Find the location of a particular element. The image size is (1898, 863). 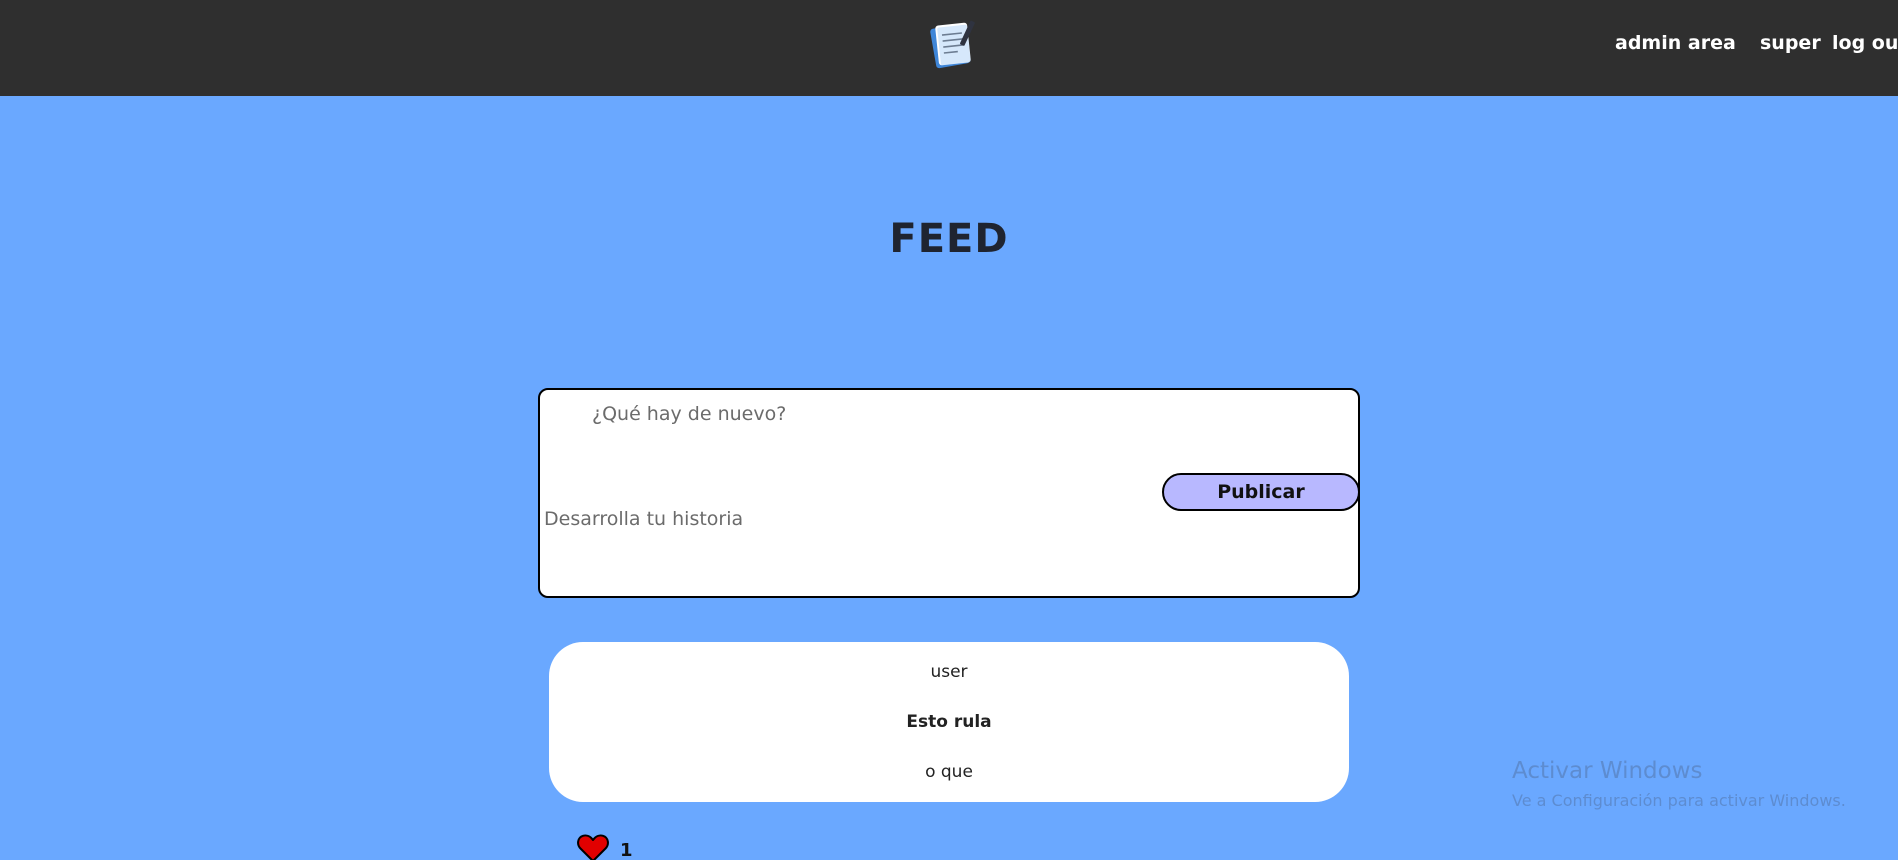

heart-icon is located at coordinates (593, 848).